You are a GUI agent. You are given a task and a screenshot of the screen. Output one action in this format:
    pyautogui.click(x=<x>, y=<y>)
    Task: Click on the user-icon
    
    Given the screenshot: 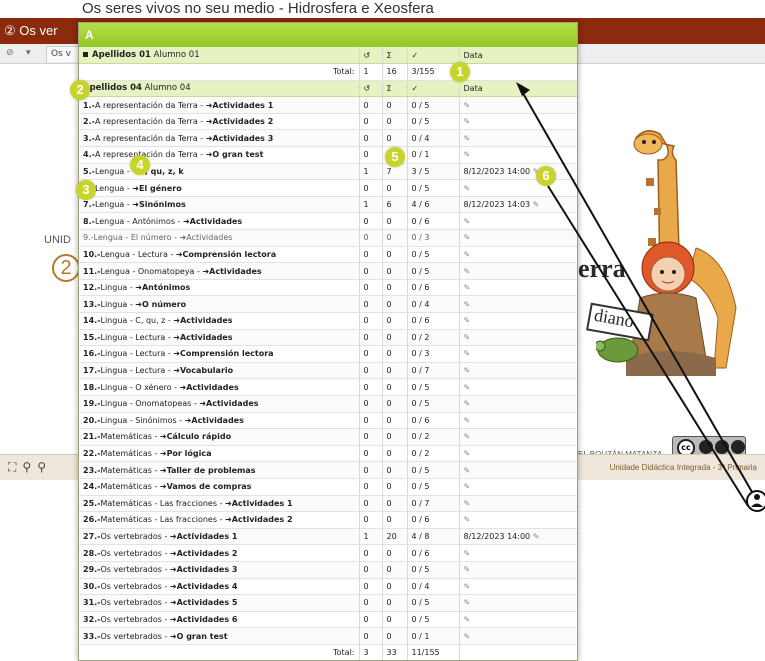 What is the action you would take?
    pyautogui.click(x=755, y=501)
    